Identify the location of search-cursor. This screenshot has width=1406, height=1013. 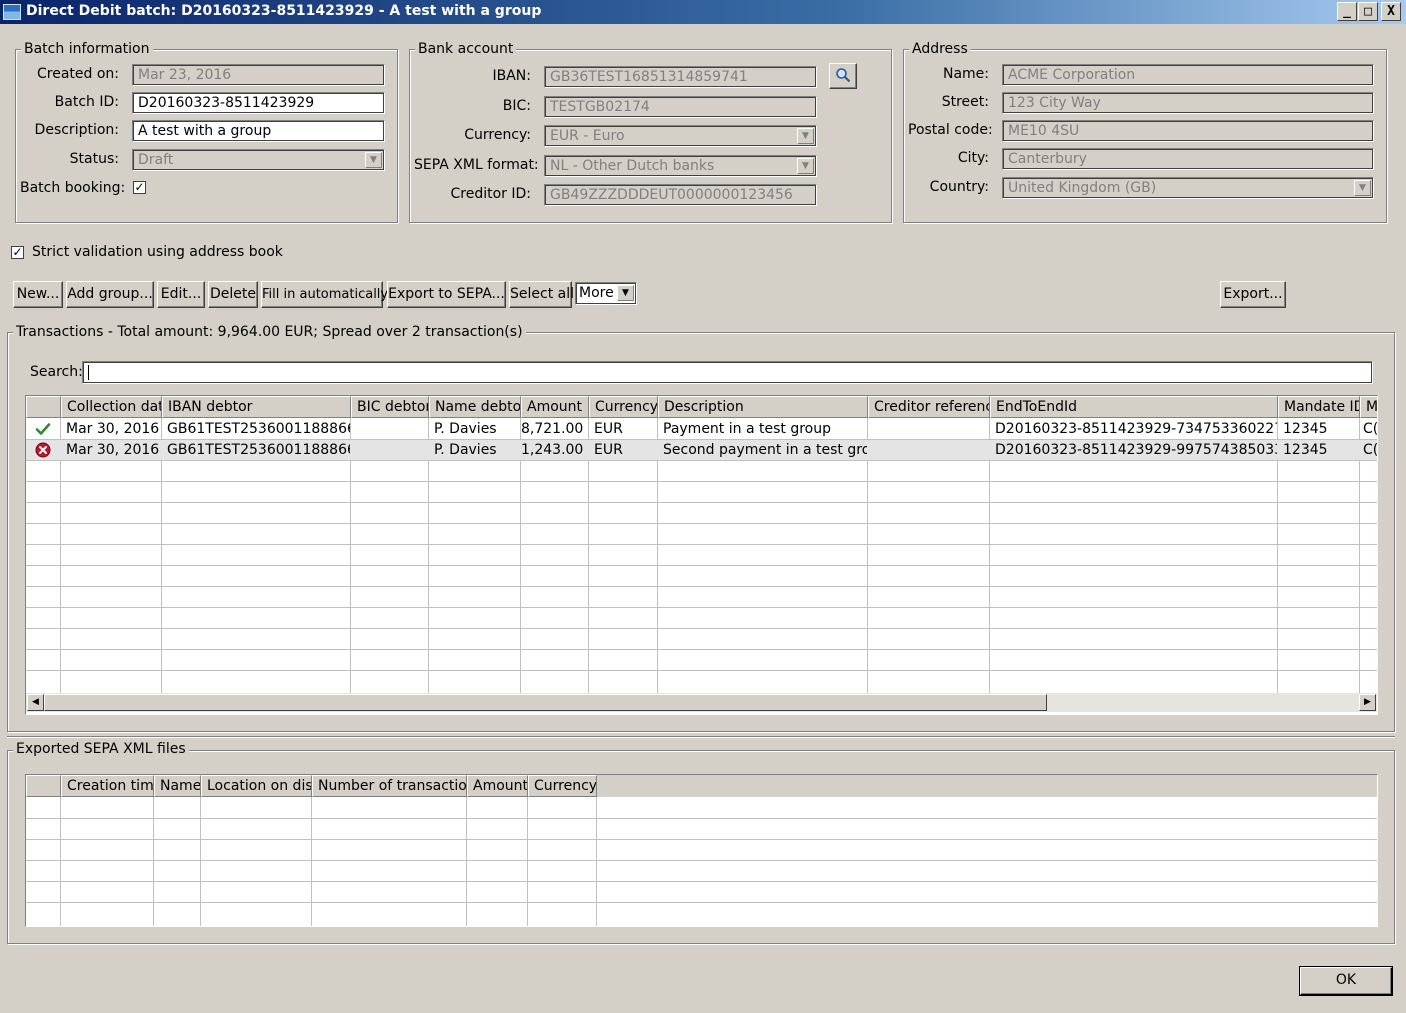
(88, 372).